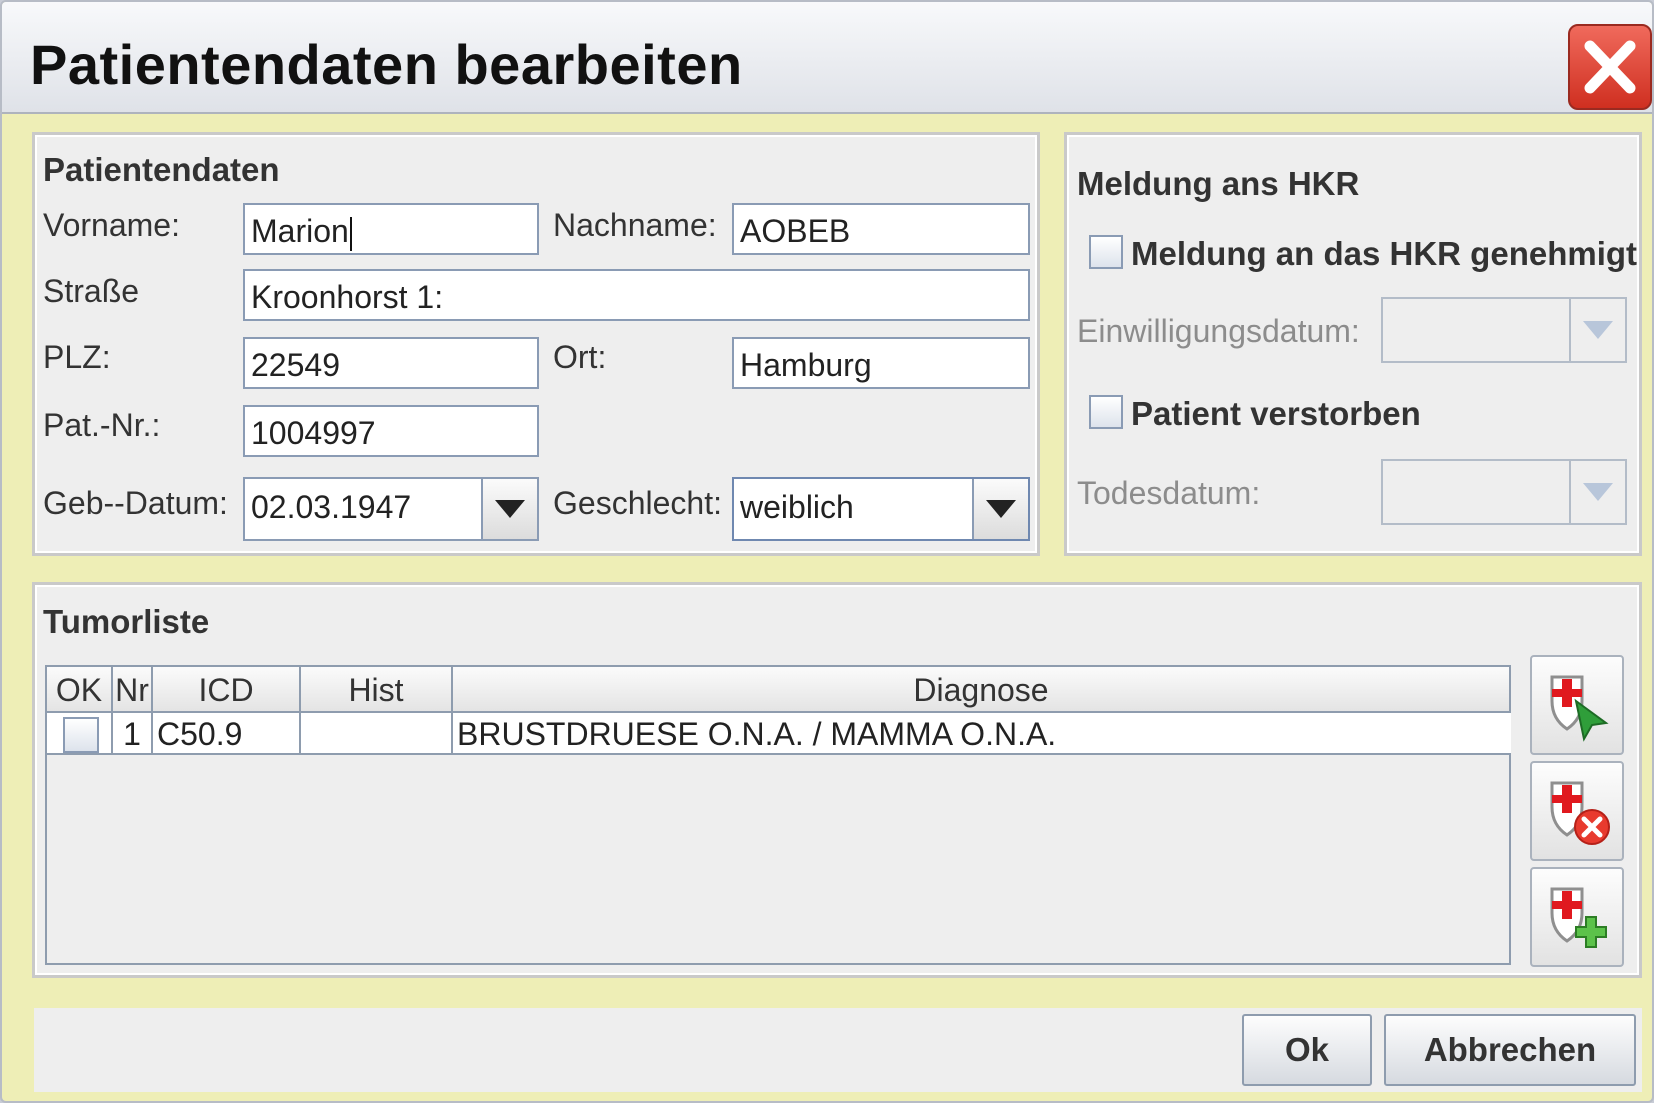  What do you see at coordinates (580, 357) in the screenshot?
I see `ort-label: Ort:` at bounding box center [580, 357].